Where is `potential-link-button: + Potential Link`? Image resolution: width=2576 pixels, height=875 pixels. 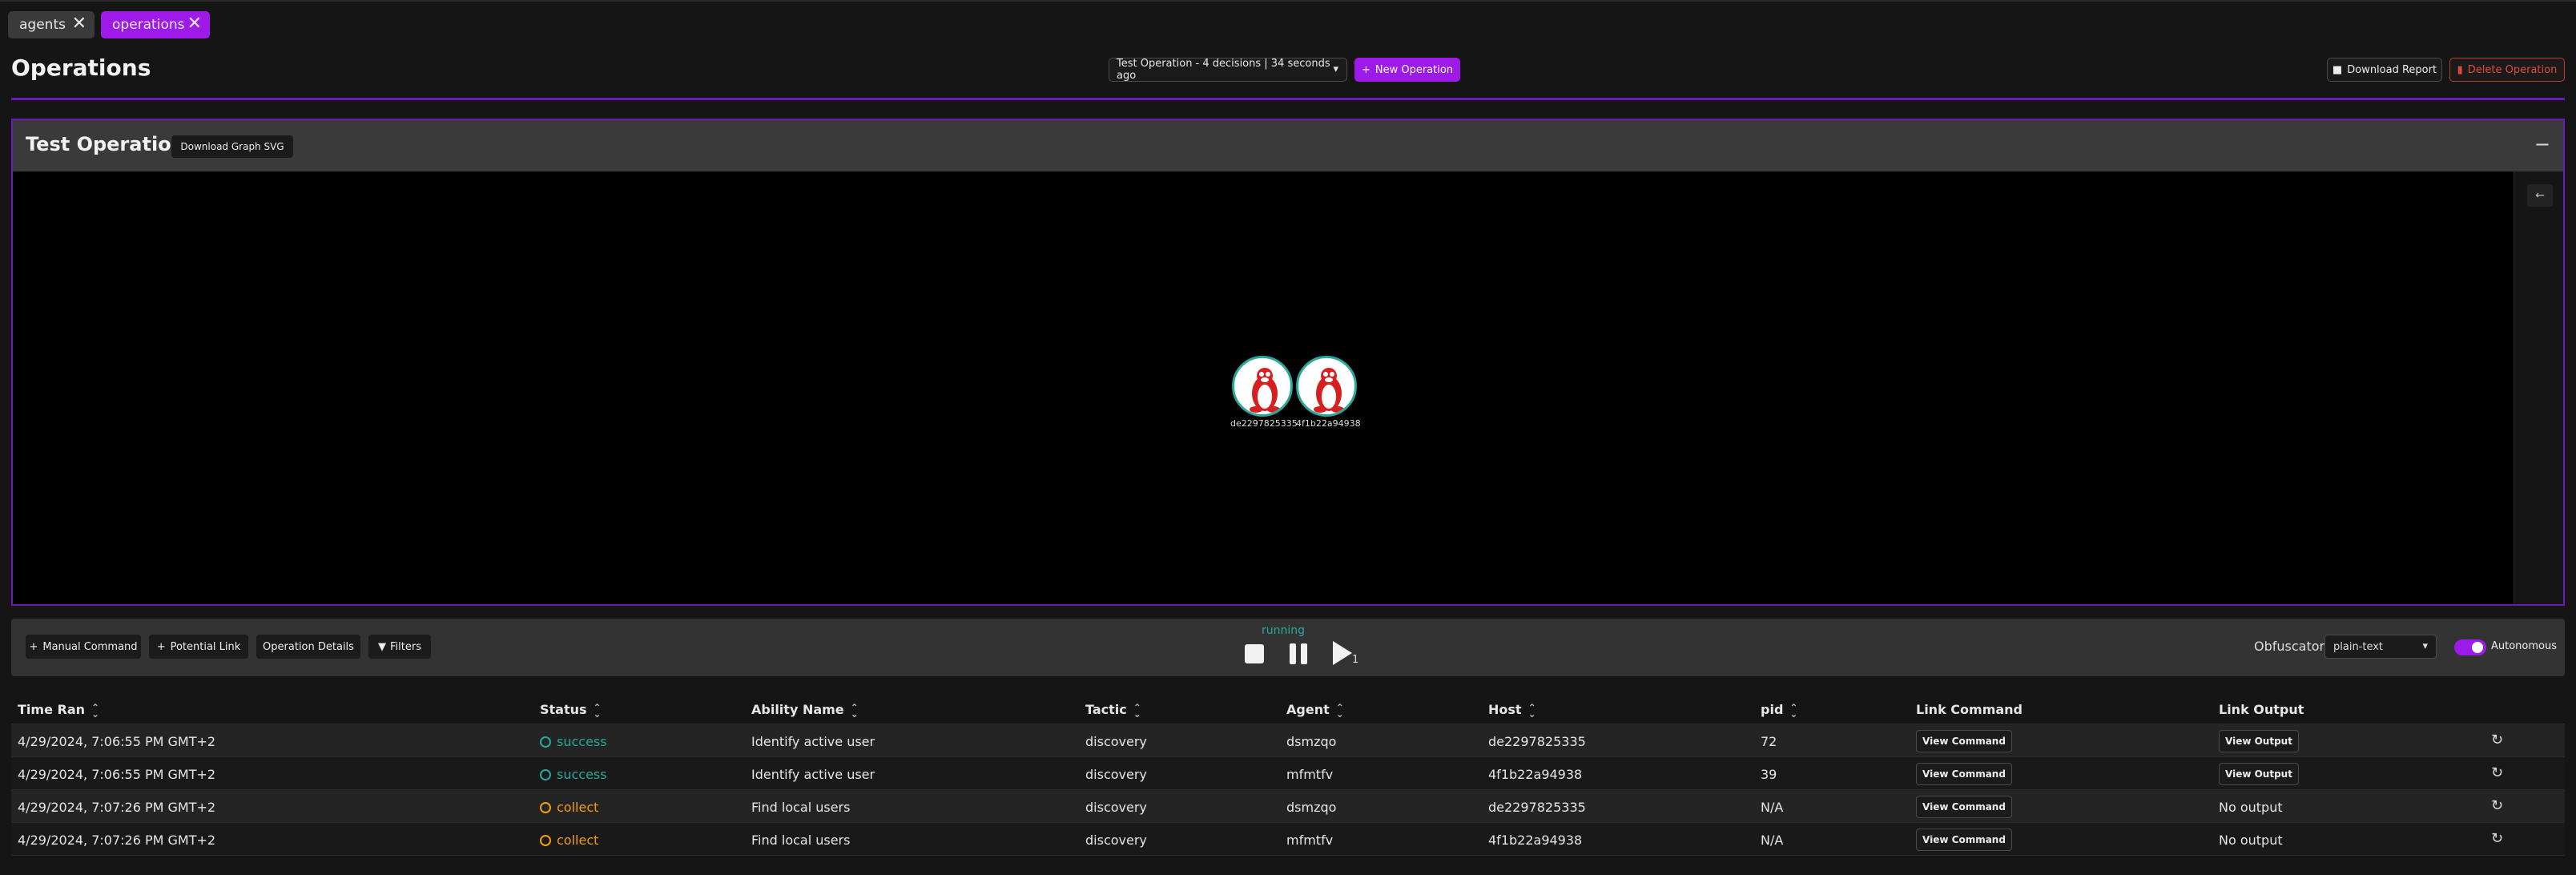 potential-link-button: + Potential Link is located at coordinates (199, 647).